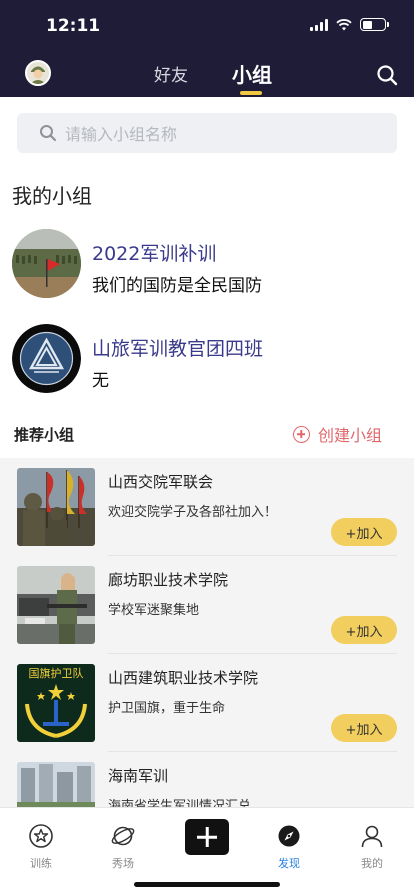  I want to click on group-name: 海南军训, so click(138, 776).